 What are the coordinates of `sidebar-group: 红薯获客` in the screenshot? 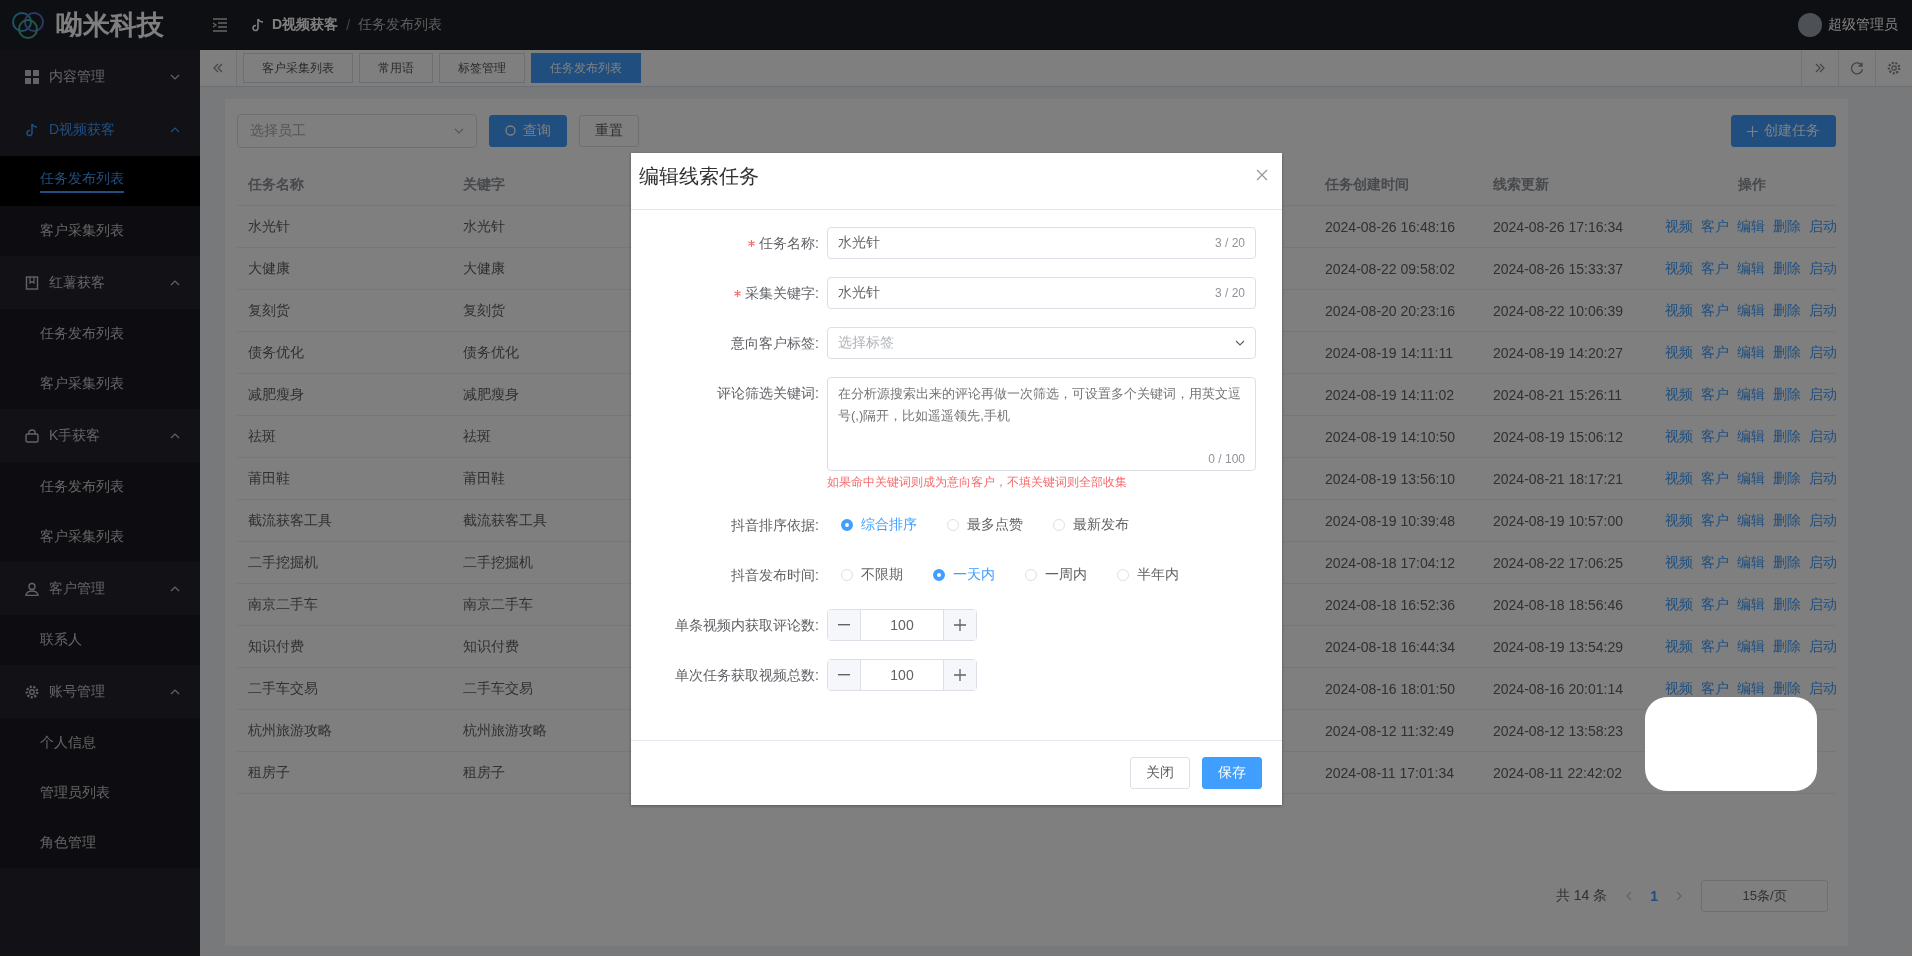 It's located at (100, 282).